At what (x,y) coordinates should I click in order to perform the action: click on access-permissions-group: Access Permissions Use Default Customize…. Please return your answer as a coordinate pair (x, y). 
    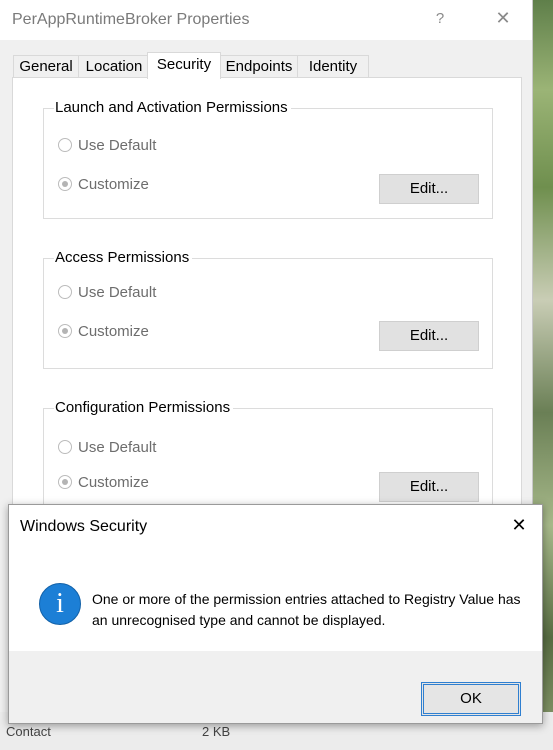
    Looking at the image, I should click on (268, 309).